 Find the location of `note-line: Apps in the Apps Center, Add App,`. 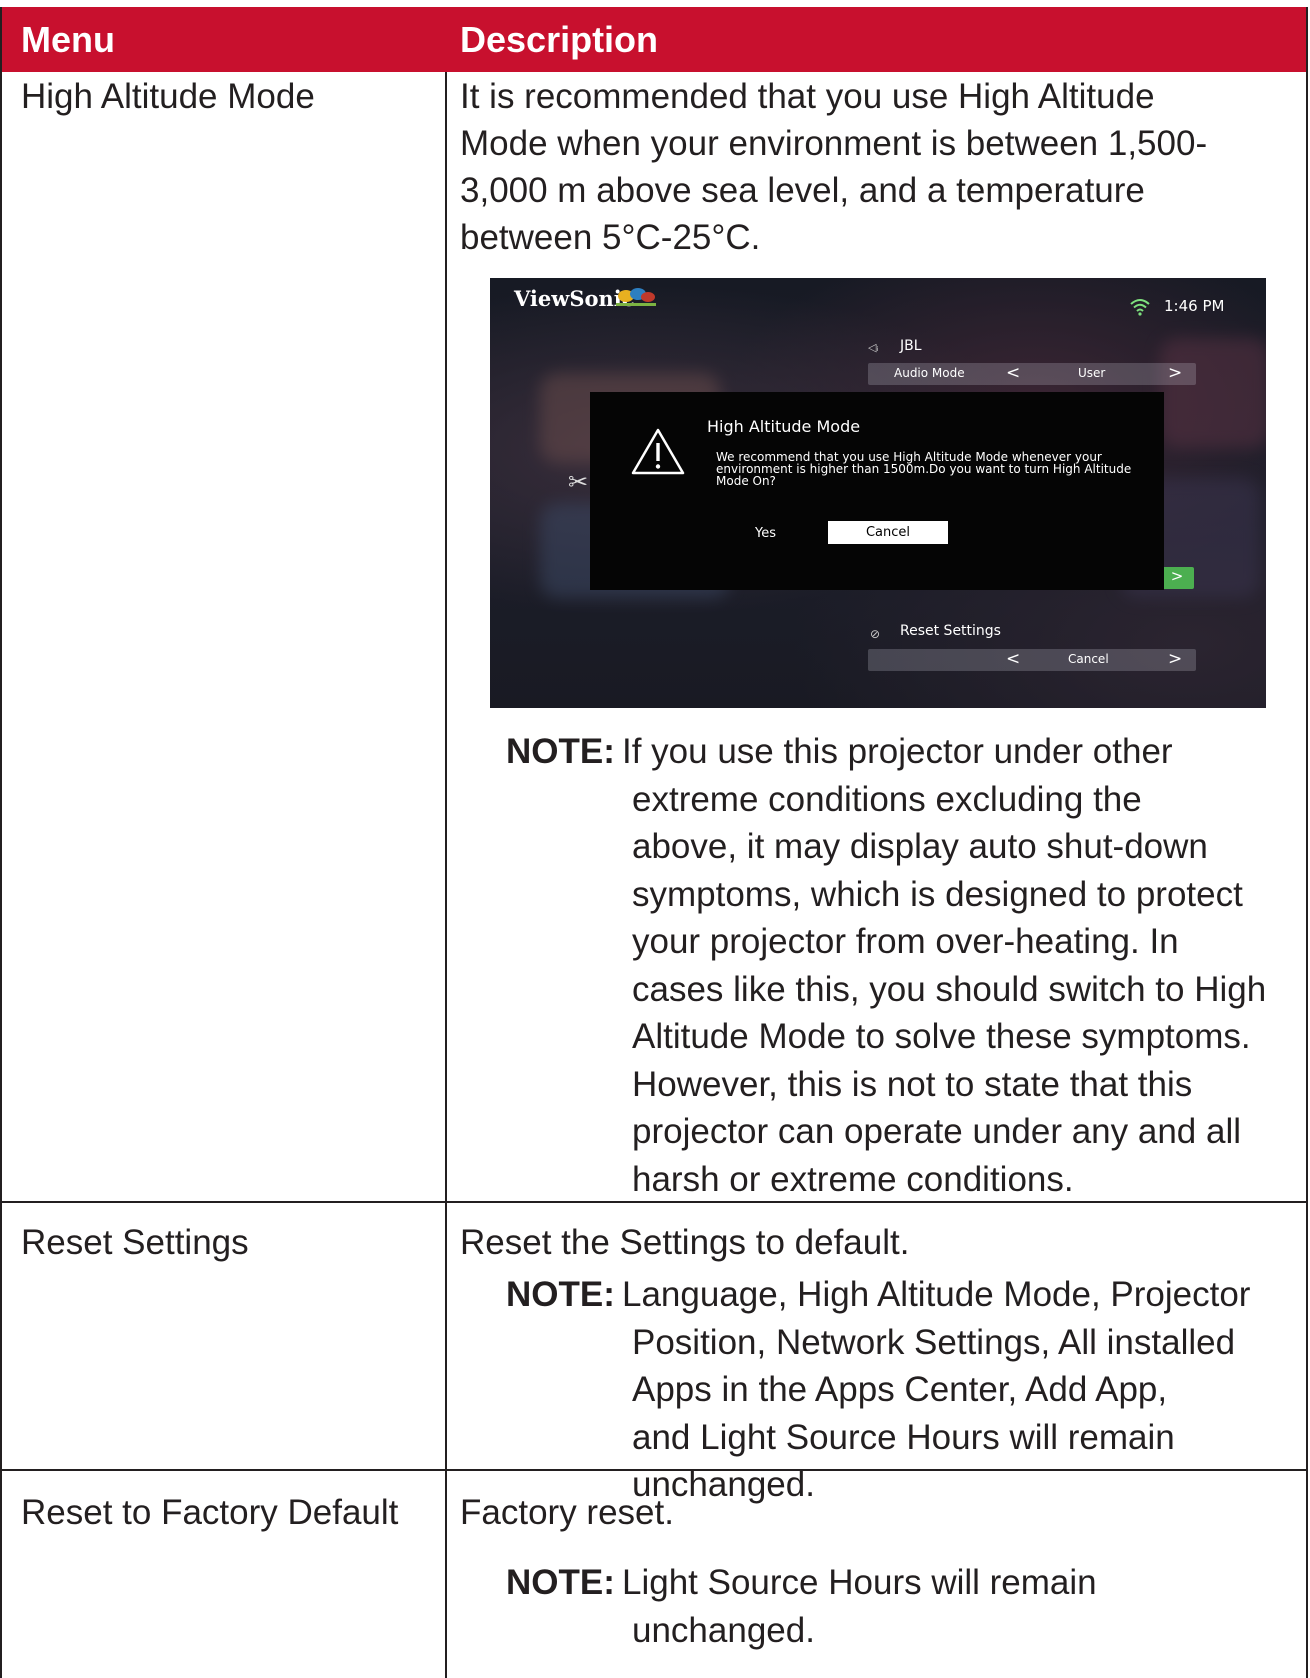

note-line: Apps in the Apps Center, Add App, is located at coordinates (900, 1389).